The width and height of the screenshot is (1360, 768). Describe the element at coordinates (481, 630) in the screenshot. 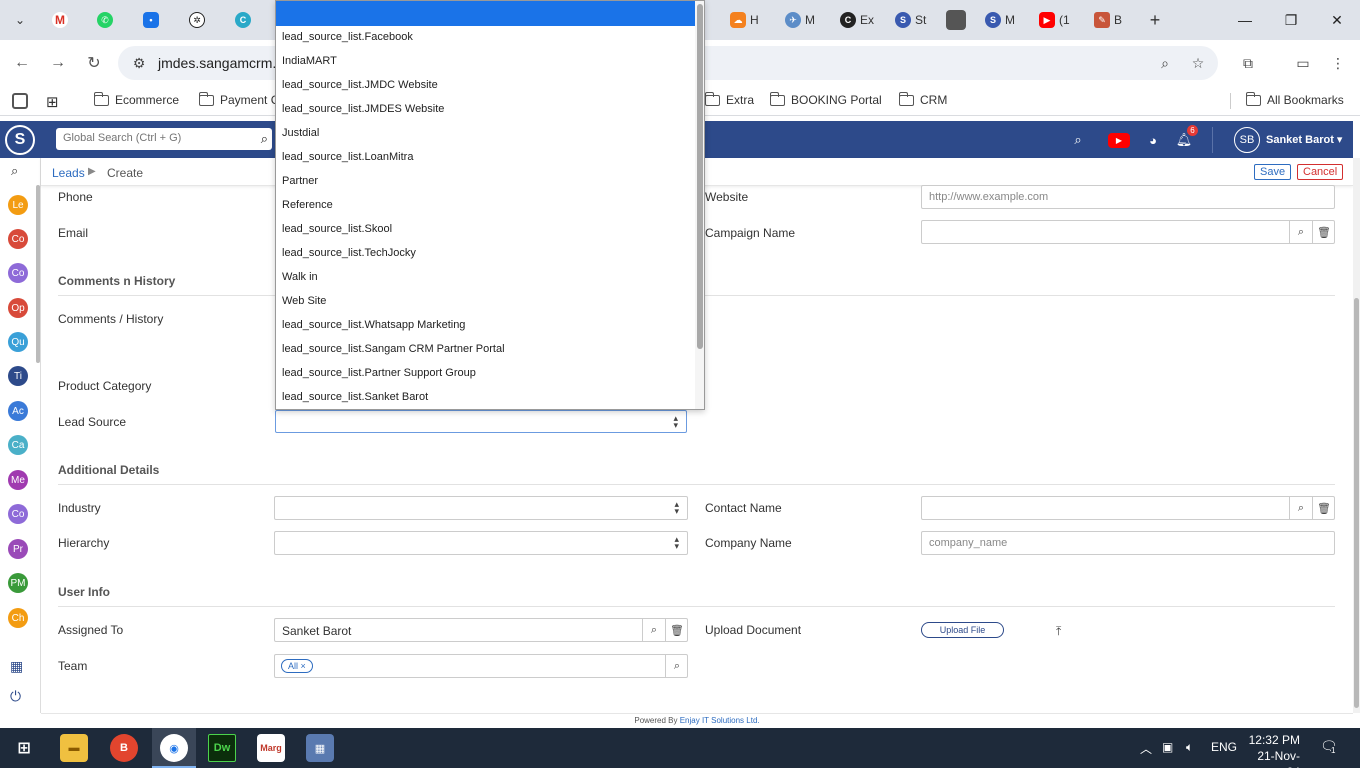

I see `assigned-to-field: Sanket Barot ⌕ 🗑︎` at that location.